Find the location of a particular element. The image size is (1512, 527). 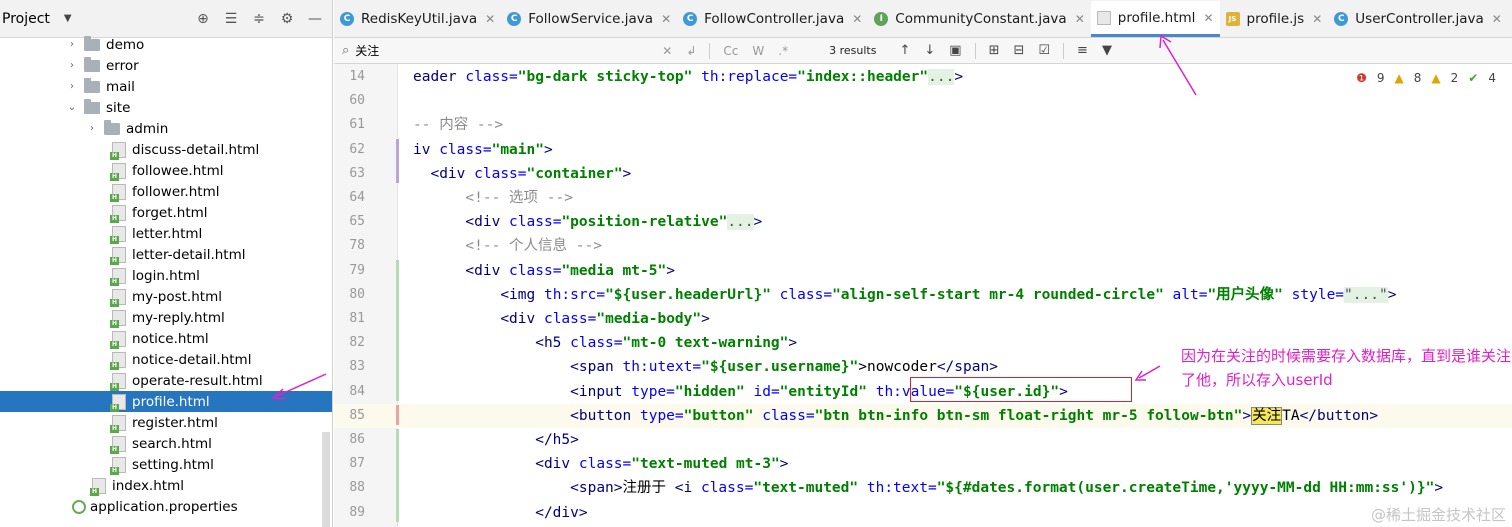

find-input is located at coordinates (505, 50).